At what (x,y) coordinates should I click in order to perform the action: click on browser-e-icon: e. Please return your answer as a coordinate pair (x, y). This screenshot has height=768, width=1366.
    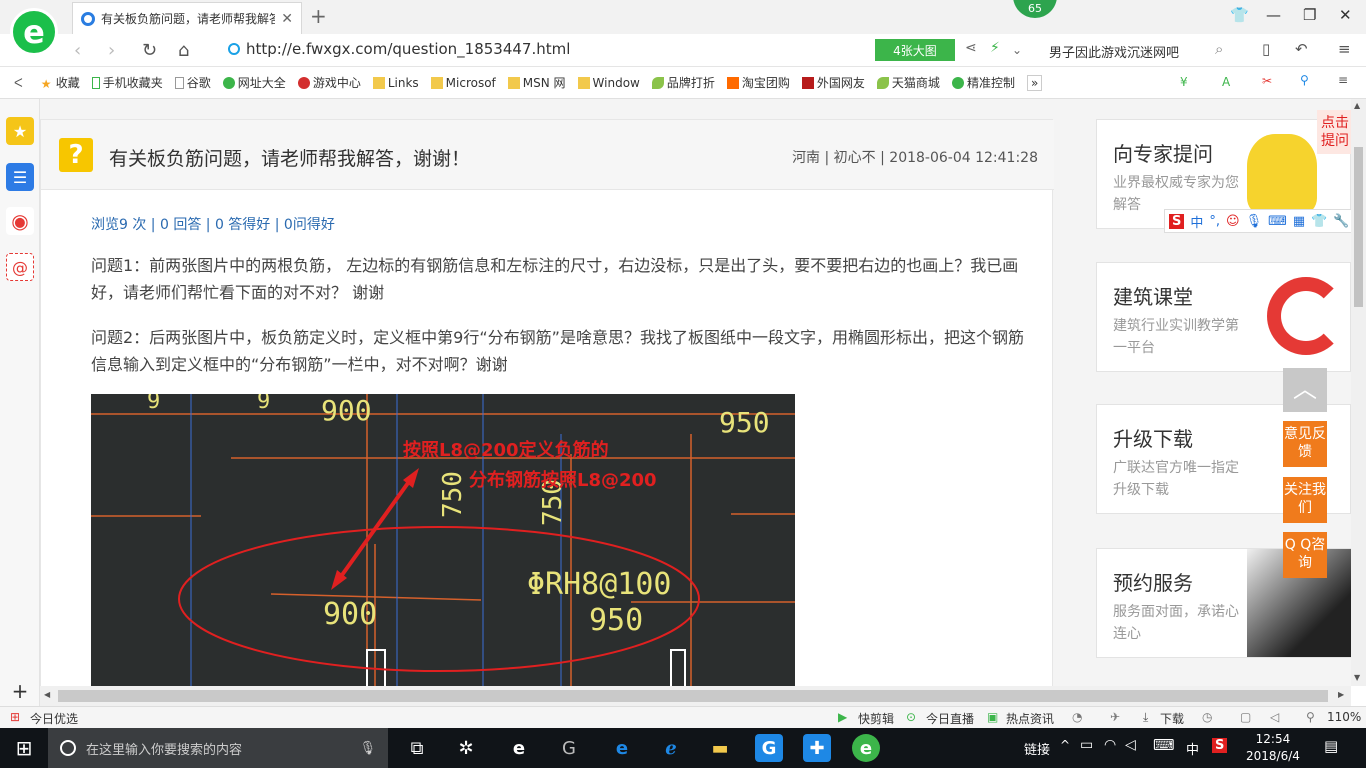
    Looking at the image, I should click on (519, 748).